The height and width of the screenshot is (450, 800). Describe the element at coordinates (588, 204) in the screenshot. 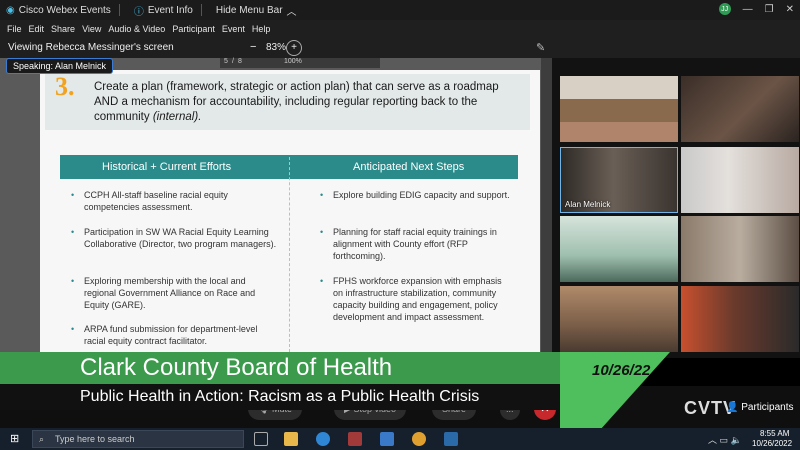

I see `participant-name: Alan Melnick` at that location.